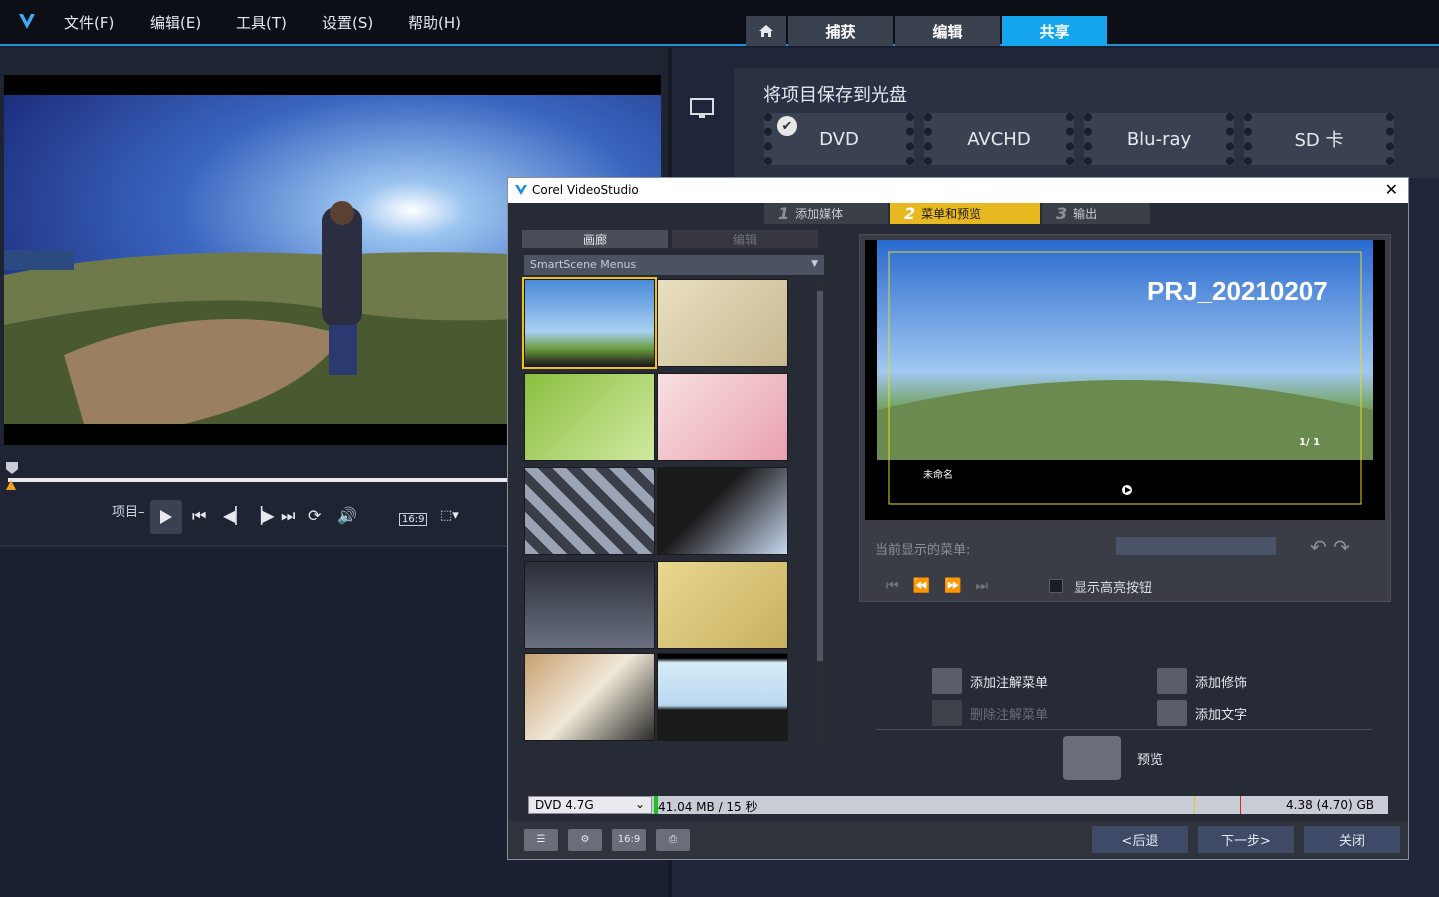  What do you see at coordinates (840, 31) in the screenshot?
I see `tab-capture: 捕获` at bounding box center [840, 31].